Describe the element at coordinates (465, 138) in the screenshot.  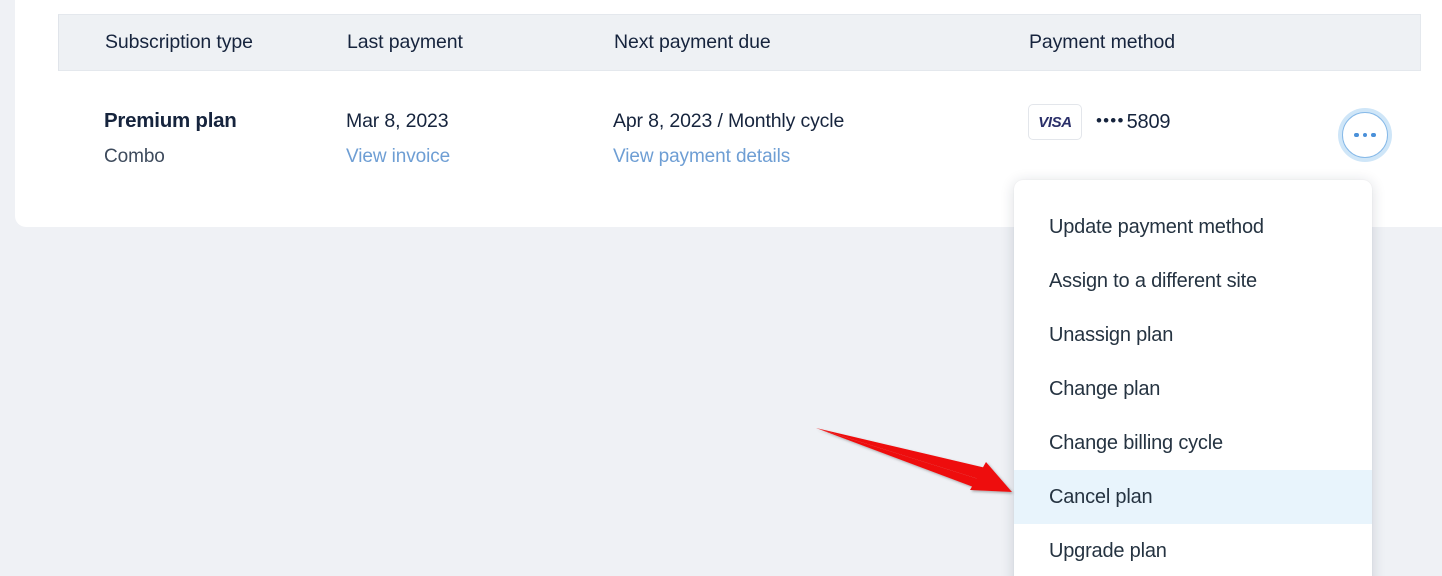
I see `cell-last-payment: Mar 8, 2023 View invoice` at that location.